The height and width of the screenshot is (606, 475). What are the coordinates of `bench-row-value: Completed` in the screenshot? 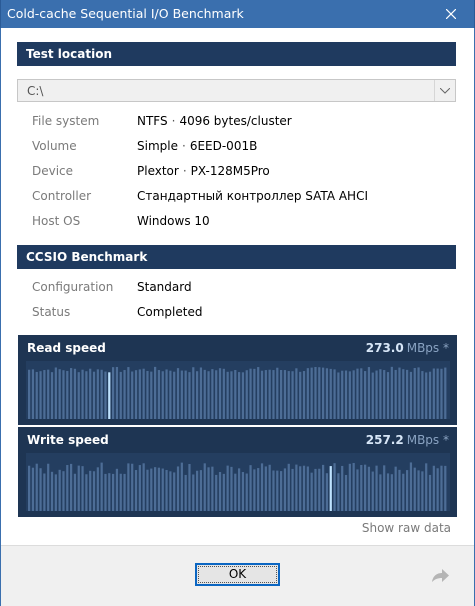 It's located at (170, 312).